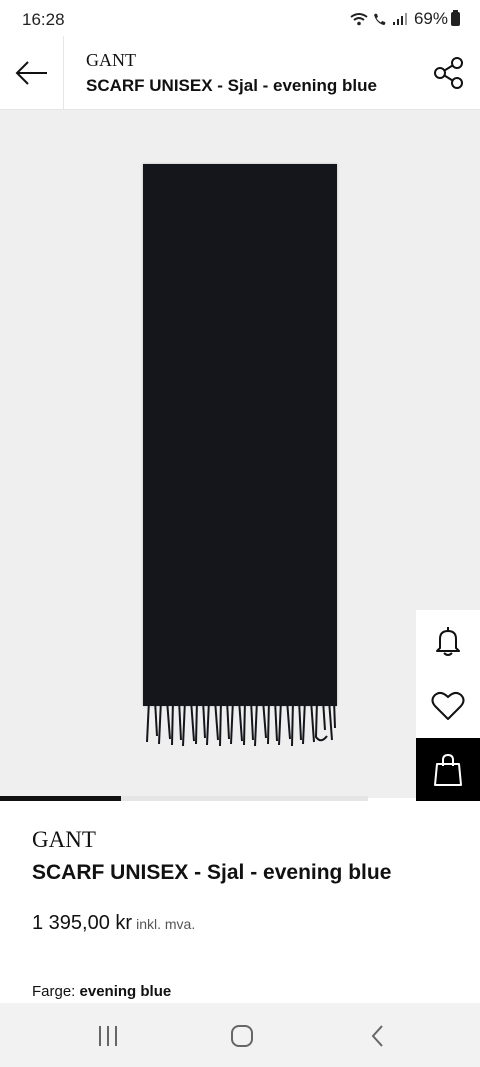  I want to click on scarf-fringe, so click(241, 723).